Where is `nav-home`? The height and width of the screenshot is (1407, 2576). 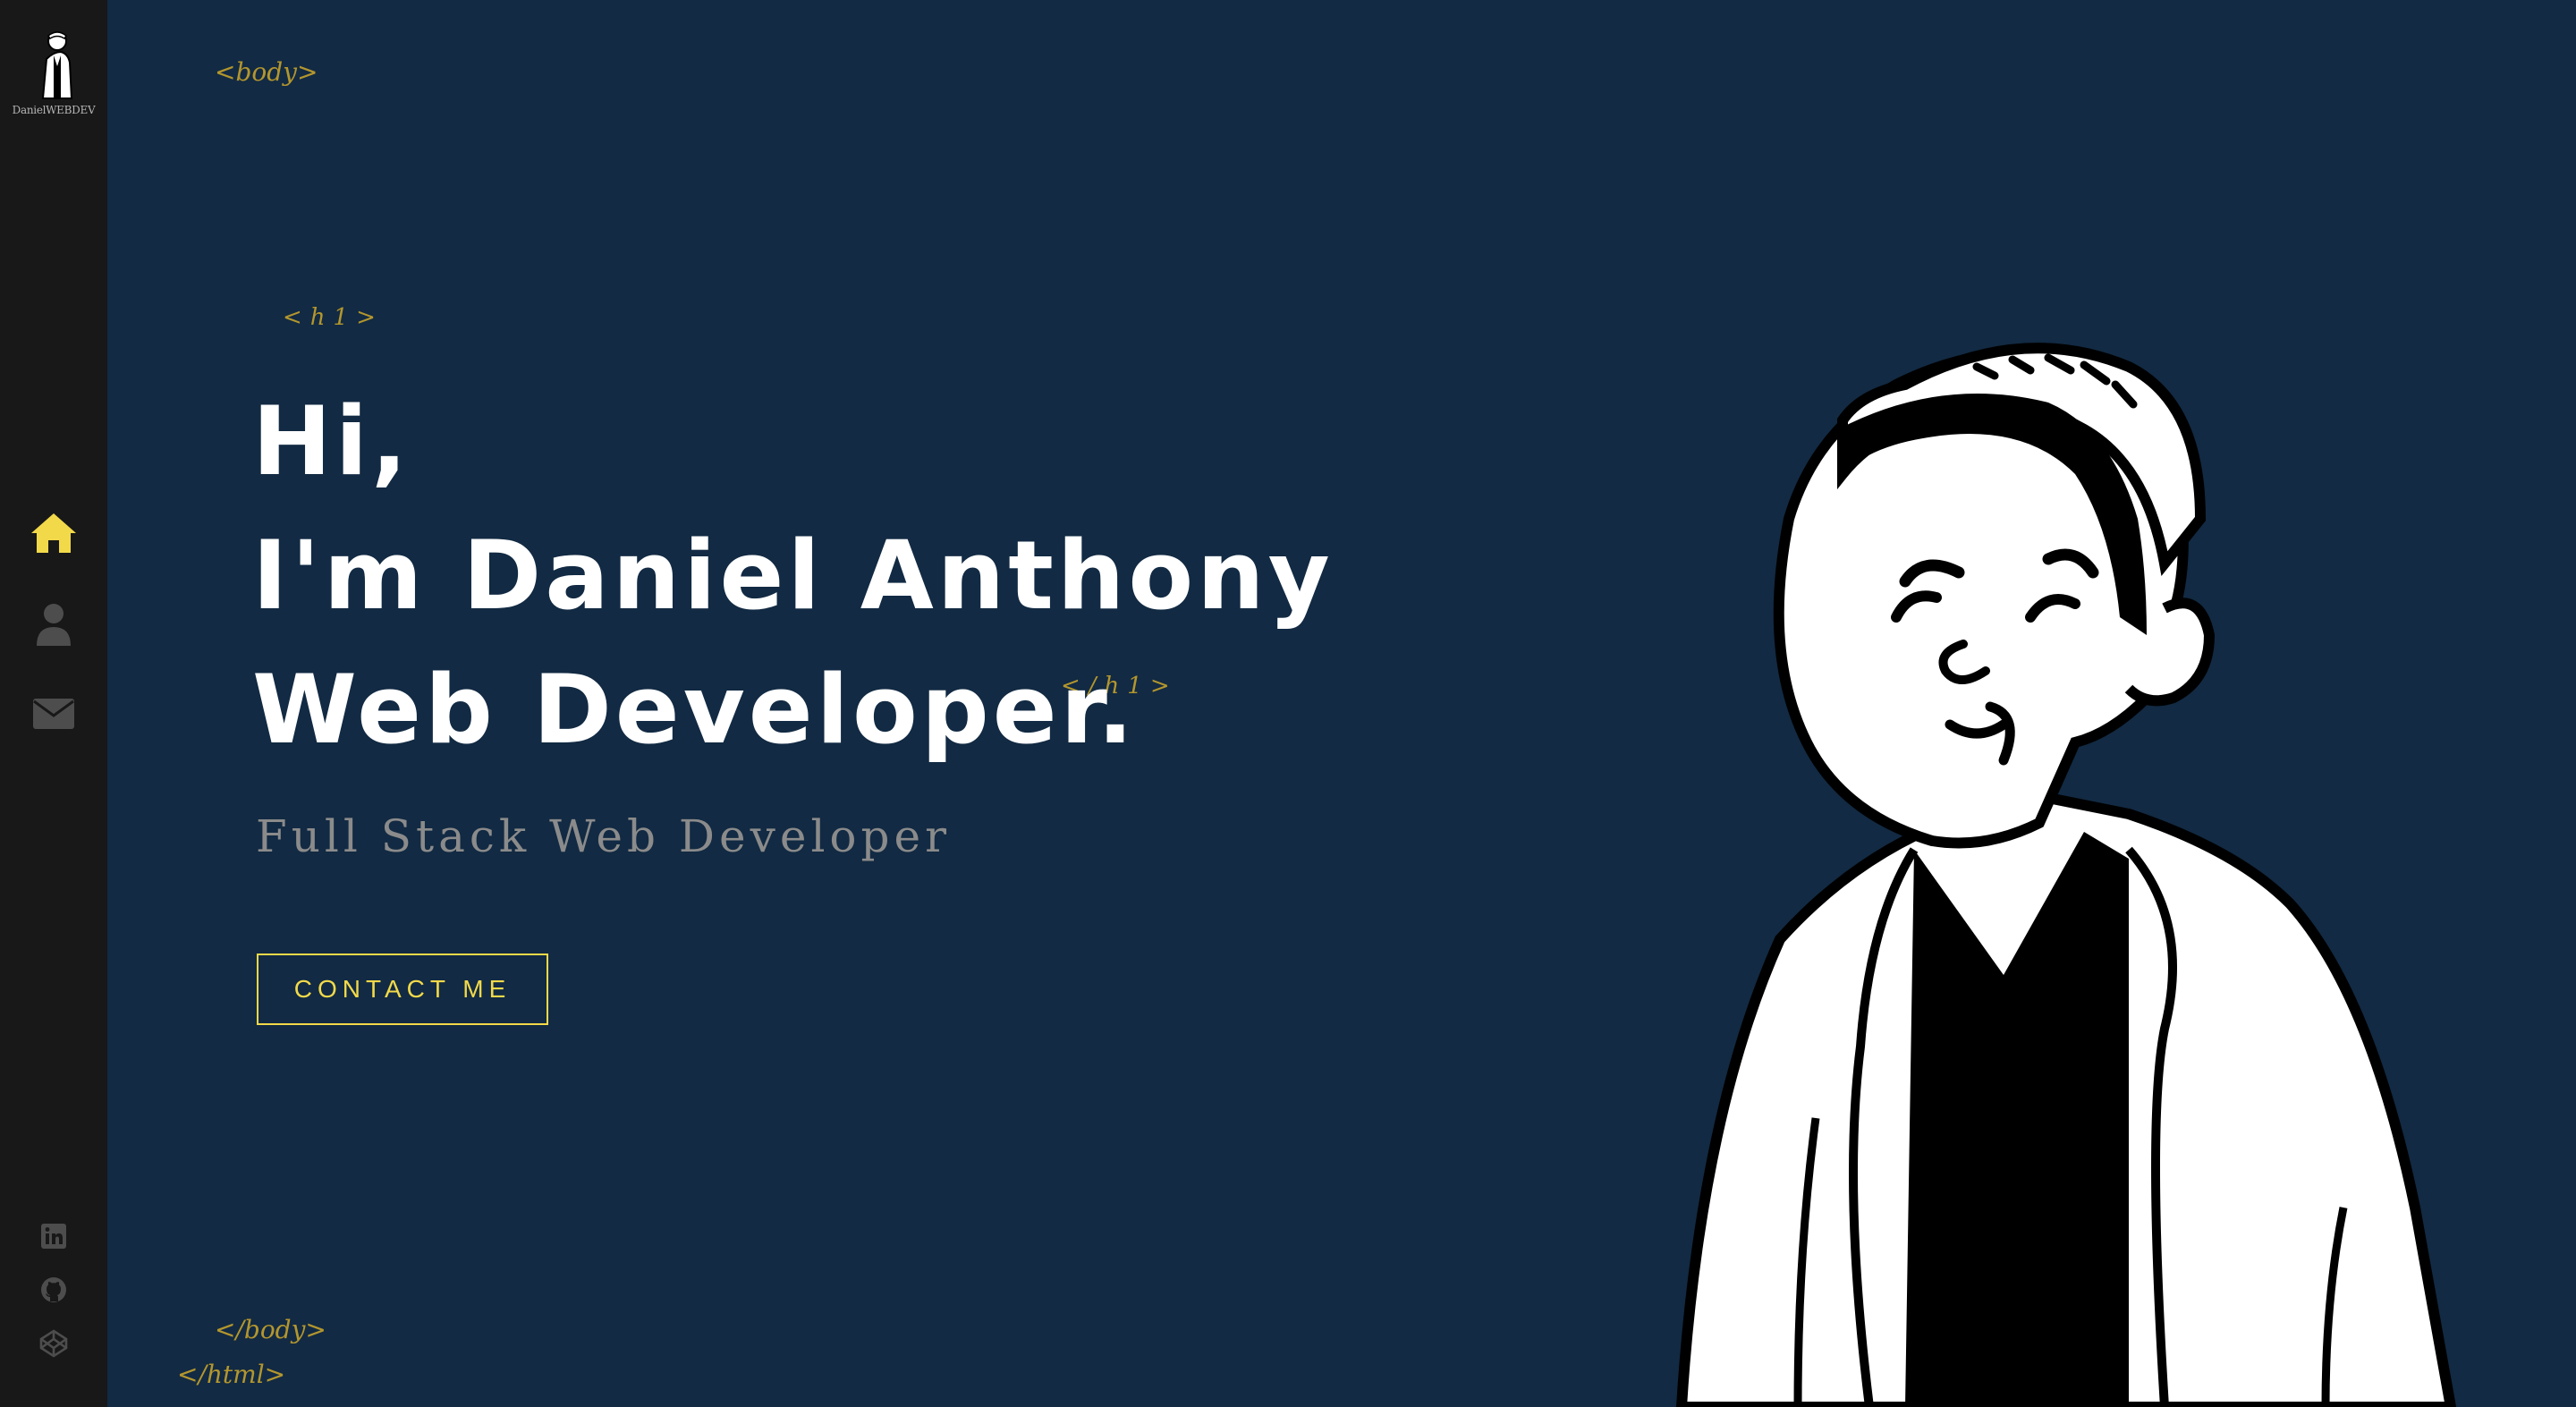 nav-home is located at coordinates (53, 533).